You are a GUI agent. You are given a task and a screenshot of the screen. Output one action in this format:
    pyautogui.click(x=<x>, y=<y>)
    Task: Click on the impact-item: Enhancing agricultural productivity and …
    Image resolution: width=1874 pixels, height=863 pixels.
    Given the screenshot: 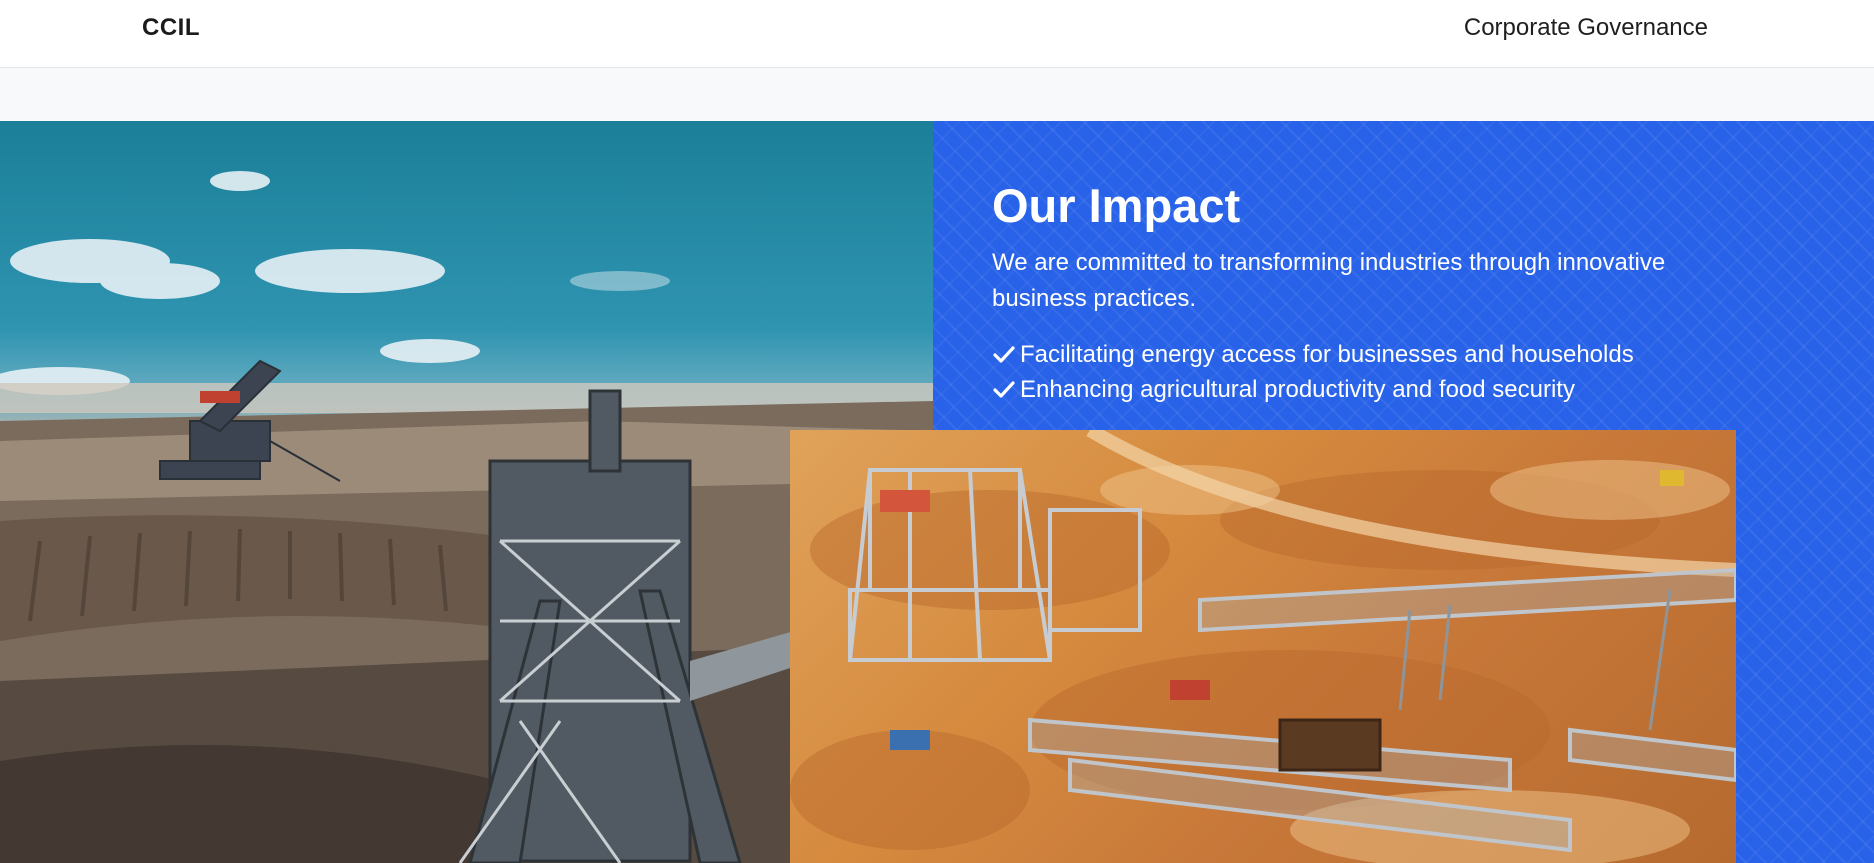 What is the action you would take?
    pyautogui.click(x=1372, y=389)
    